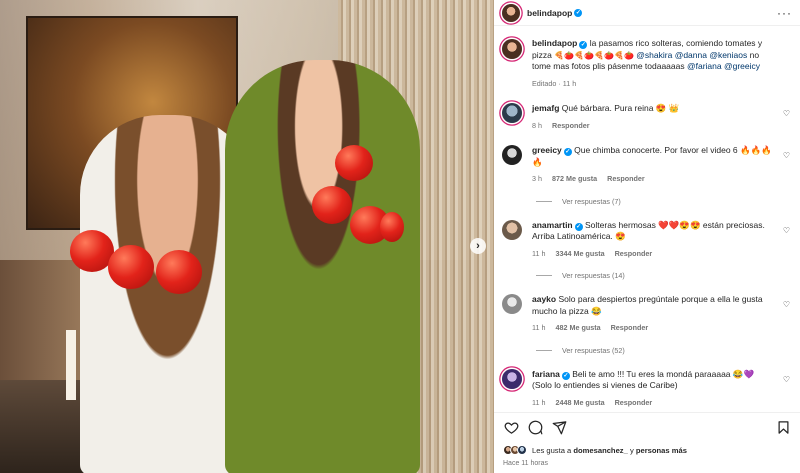 Image resolution: width=800 pixels, height=473 pixels. I want to click on comment-username: anamartin, so click(552, 225).